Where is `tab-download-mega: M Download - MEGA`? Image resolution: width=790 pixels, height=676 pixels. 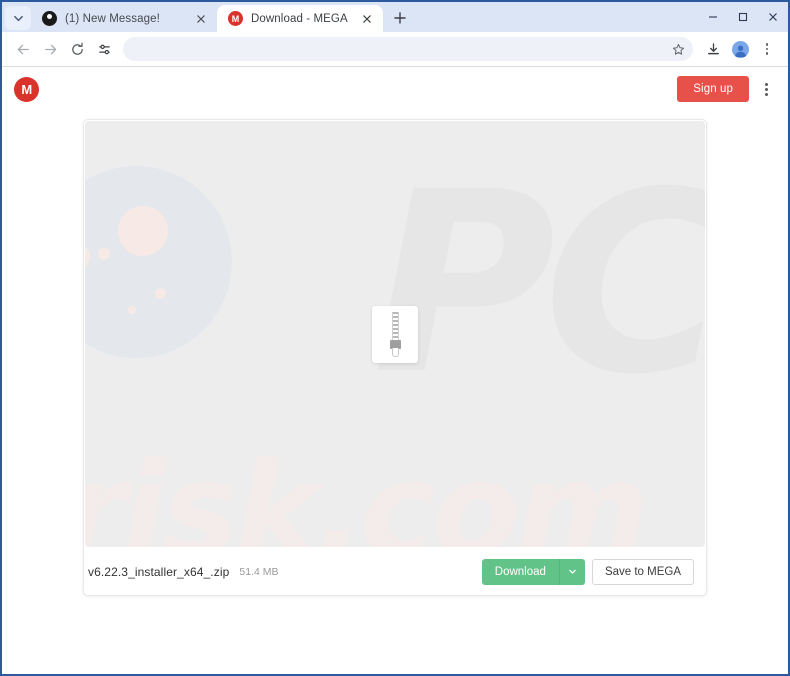 tab-download-mega: M Download - MEGA is located at coordinates (300, 18).